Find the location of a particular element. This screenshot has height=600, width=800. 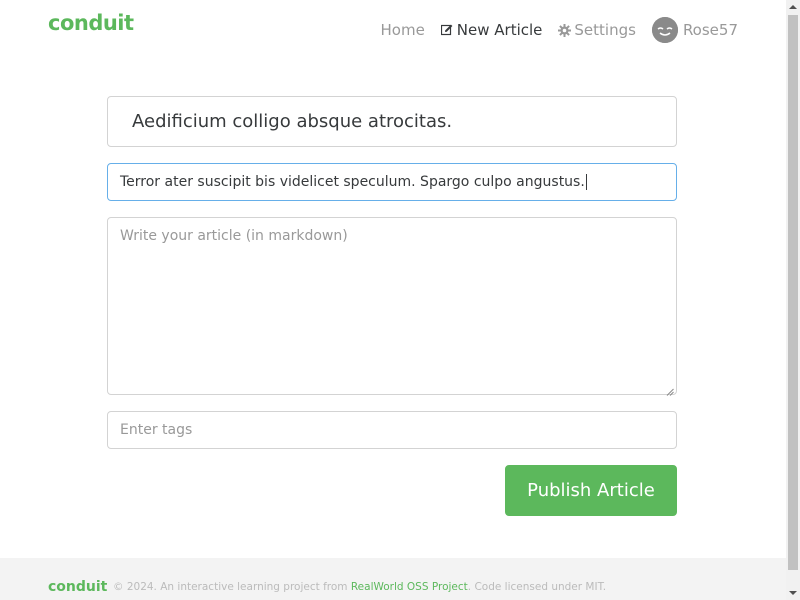

text-caret is located at coordinates (586, 182).